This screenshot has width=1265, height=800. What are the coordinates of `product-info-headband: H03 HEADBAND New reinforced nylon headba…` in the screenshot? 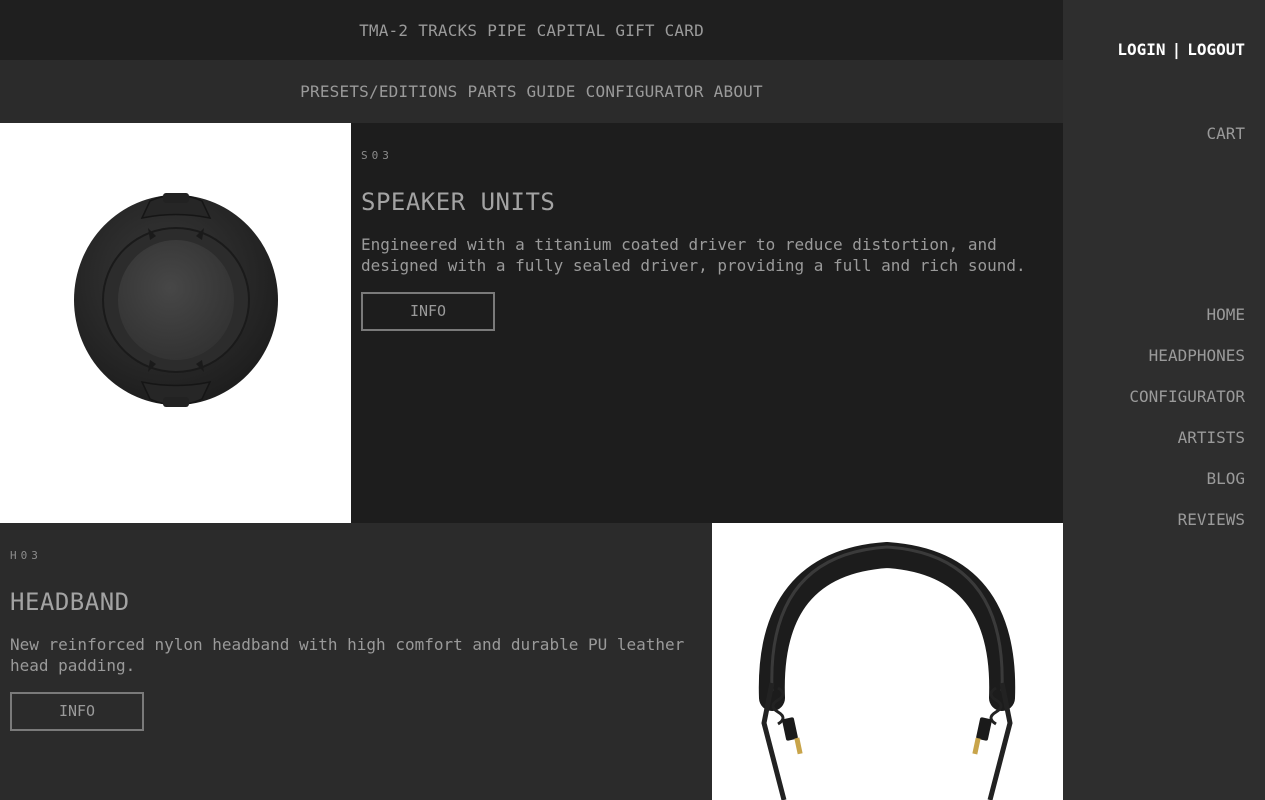 It's located at (355, 627).